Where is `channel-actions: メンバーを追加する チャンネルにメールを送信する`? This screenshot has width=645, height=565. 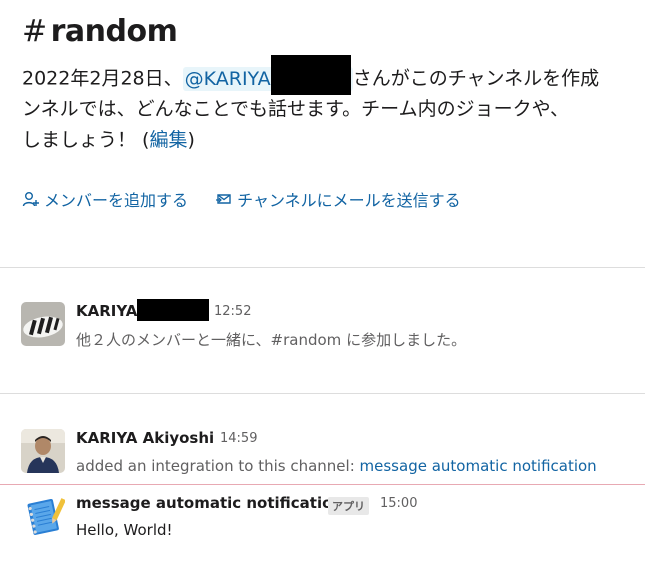
channel-actions: メンバーを追加する チャンネルにメールを送信する is located at coordinates (252, 199).